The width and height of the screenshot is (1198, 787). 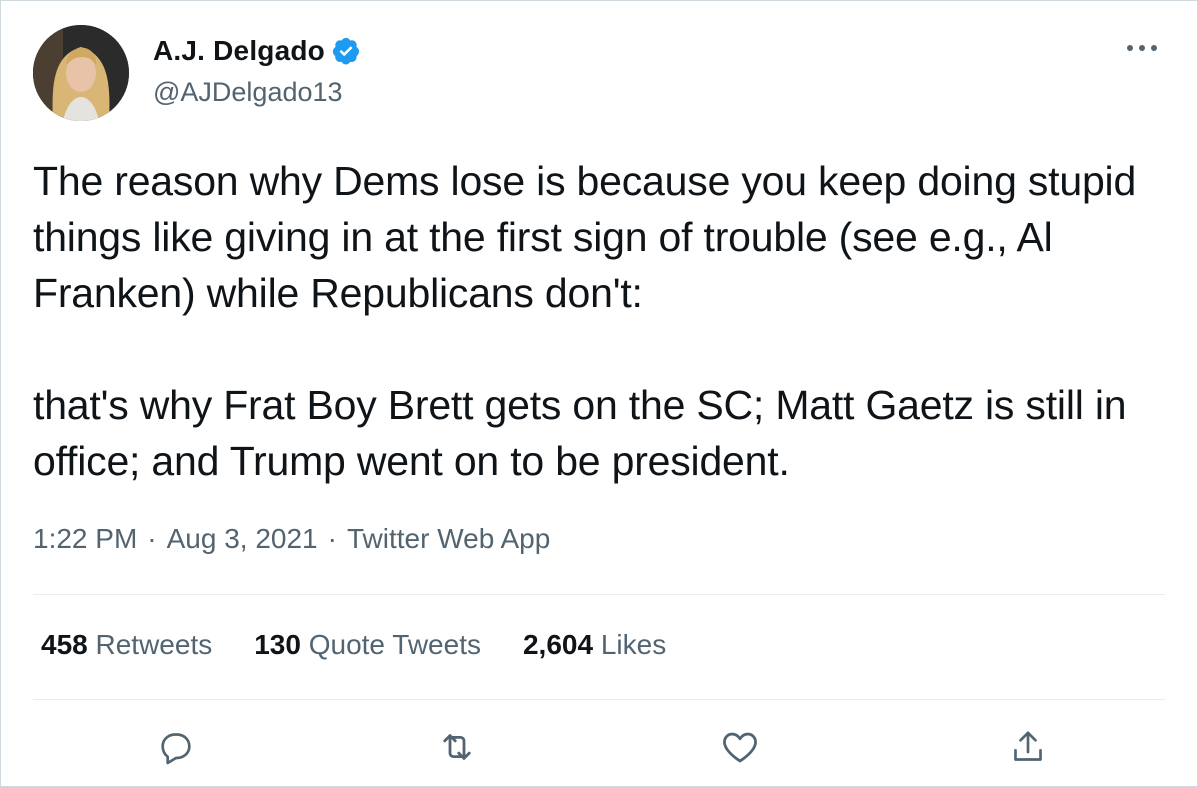 I want to click on retweets-stat: 458 Retweets, so click(x=126, y=645).